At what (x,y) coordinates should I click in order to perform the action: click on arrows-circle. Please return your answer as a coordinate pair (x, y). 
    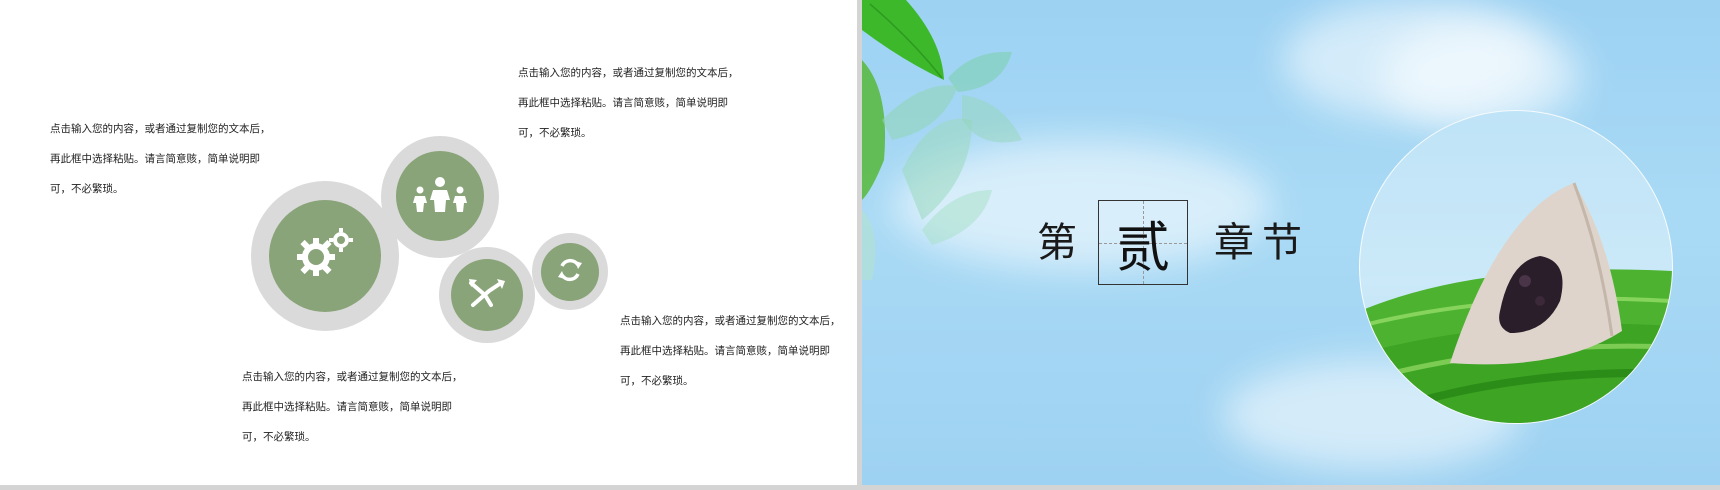
    Looking at the image, I should click on (487, 295).